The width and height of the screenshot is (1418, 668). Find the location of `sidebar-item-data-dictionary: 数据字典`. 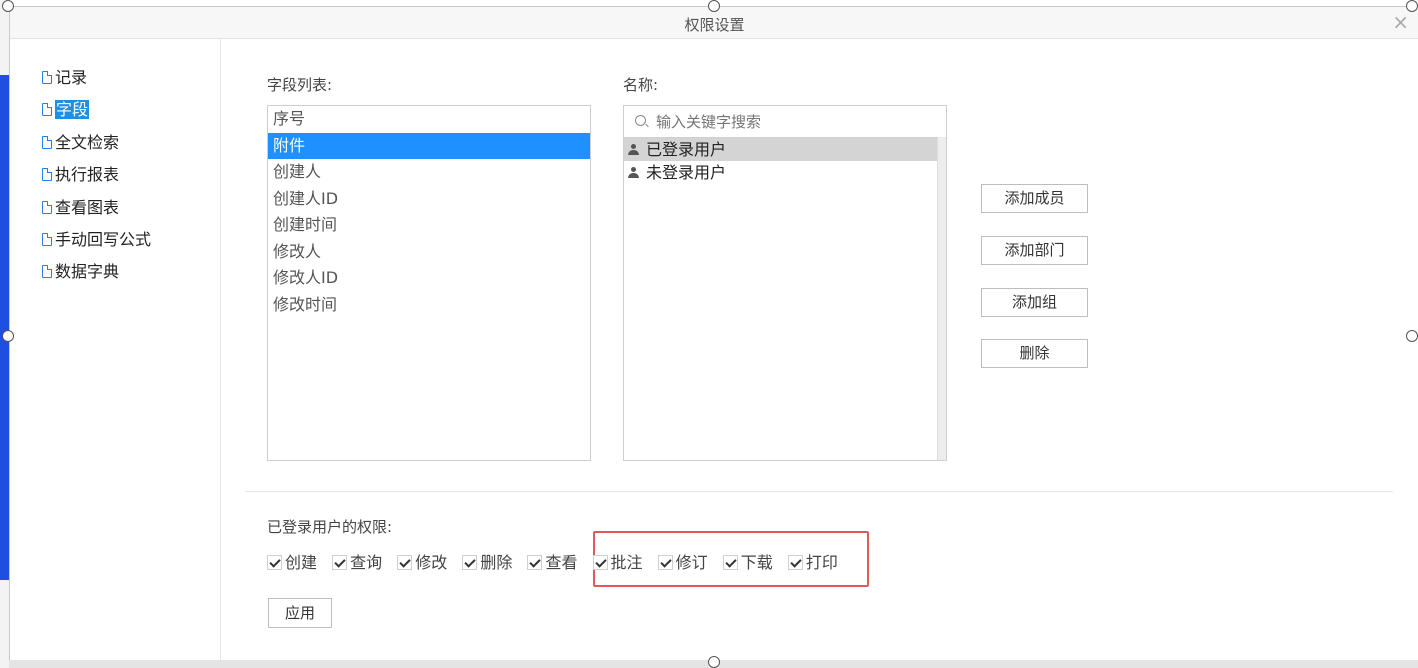

sidebar-item-data-dictionary: 数据字典 is located at coordinates (80, 272).